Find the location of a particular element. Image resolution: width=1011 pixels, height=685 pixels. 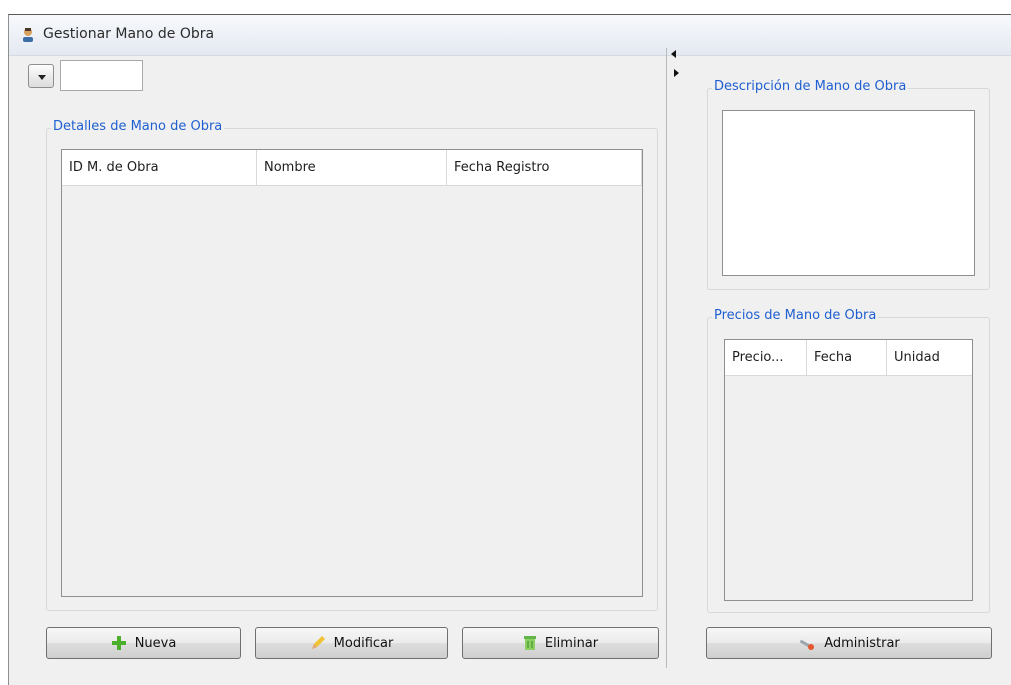

modificar-button-label: Modificar is located at coordinates (363, 643).